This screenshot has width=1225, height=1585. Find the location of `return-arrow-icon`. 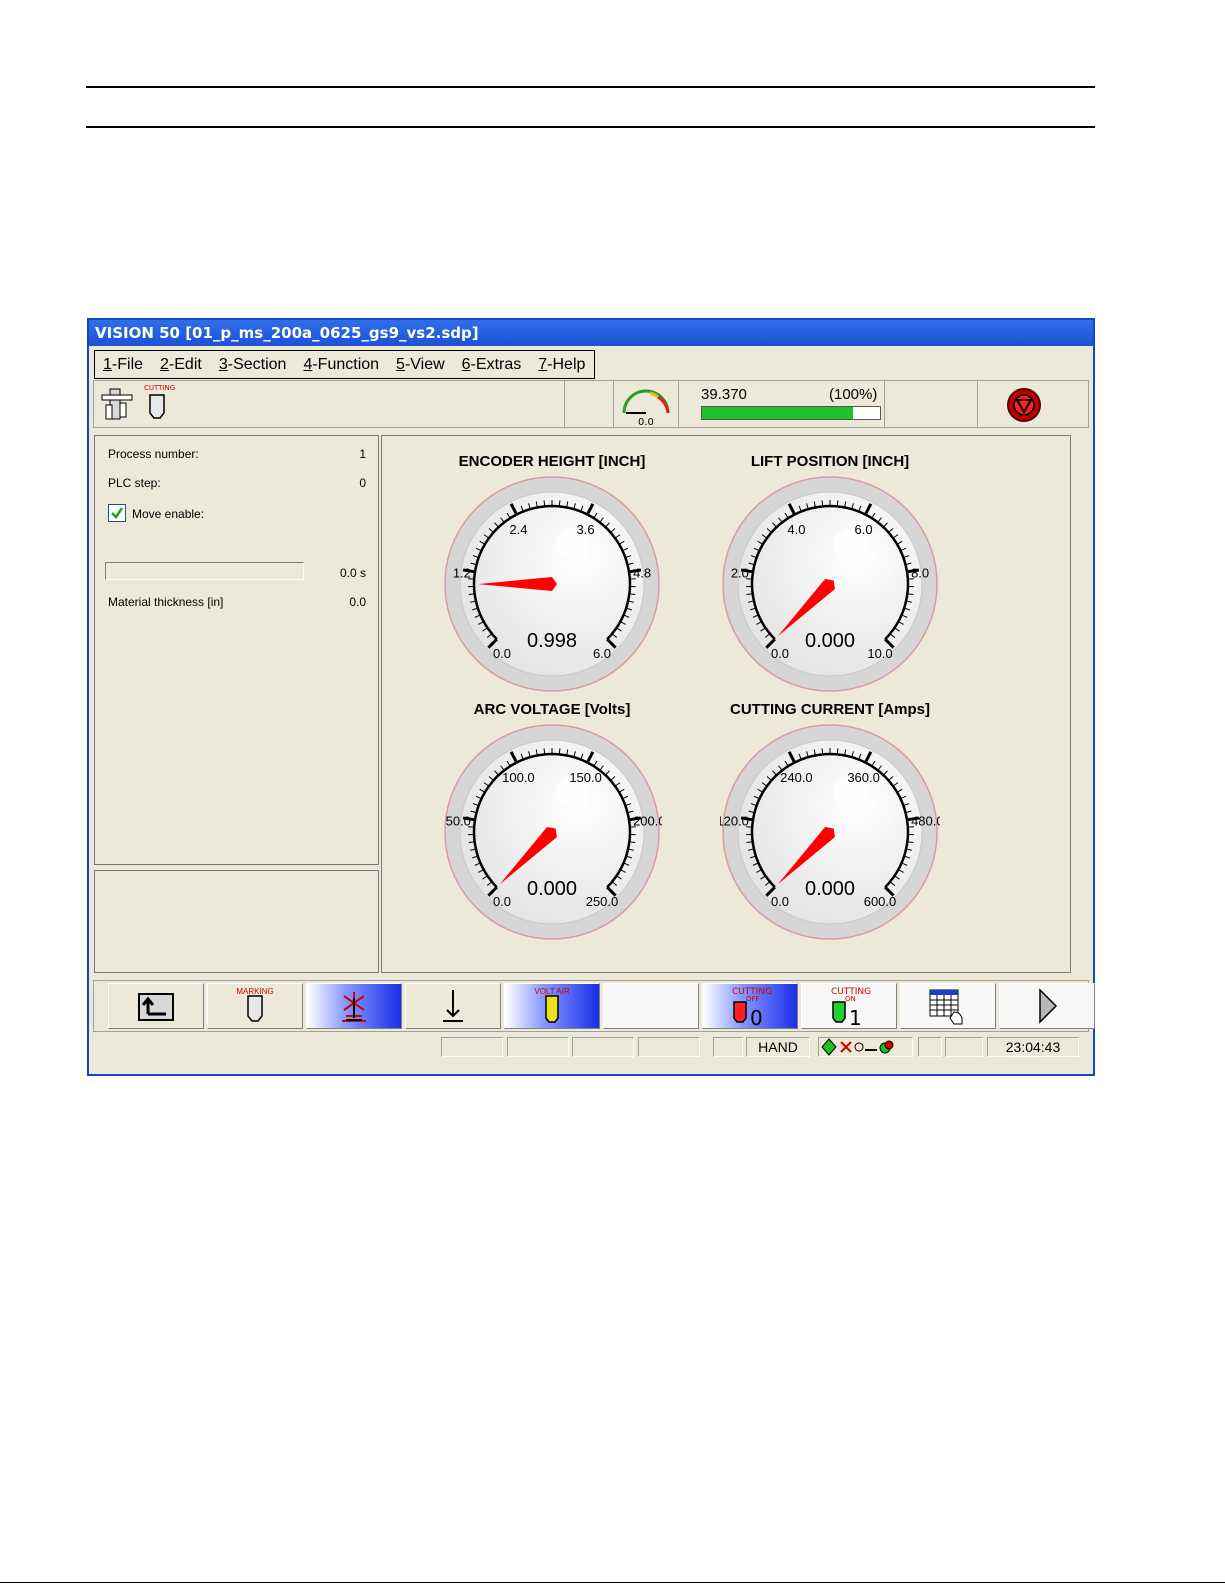

return-arrow-icon is located at coordinates (156, 1007).